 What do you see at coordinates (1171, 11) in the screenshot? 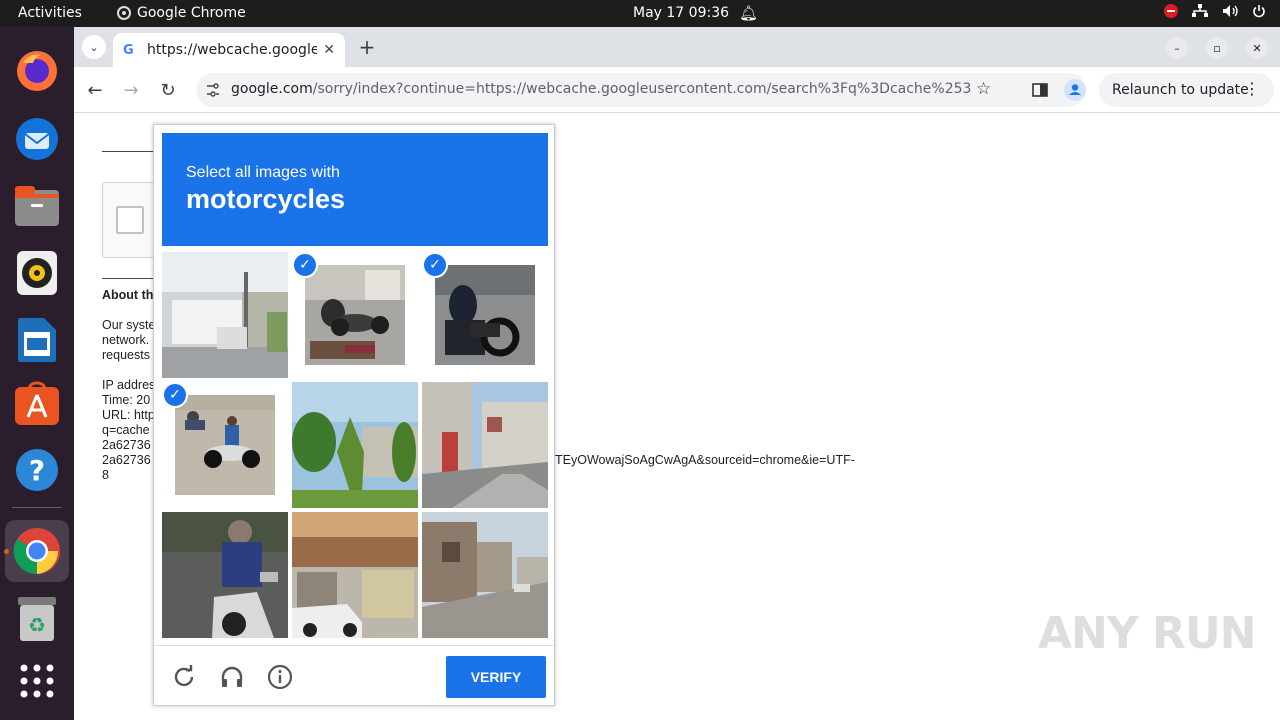
I see `do-not-disturb-icon` at bounding box center [1171, 11].